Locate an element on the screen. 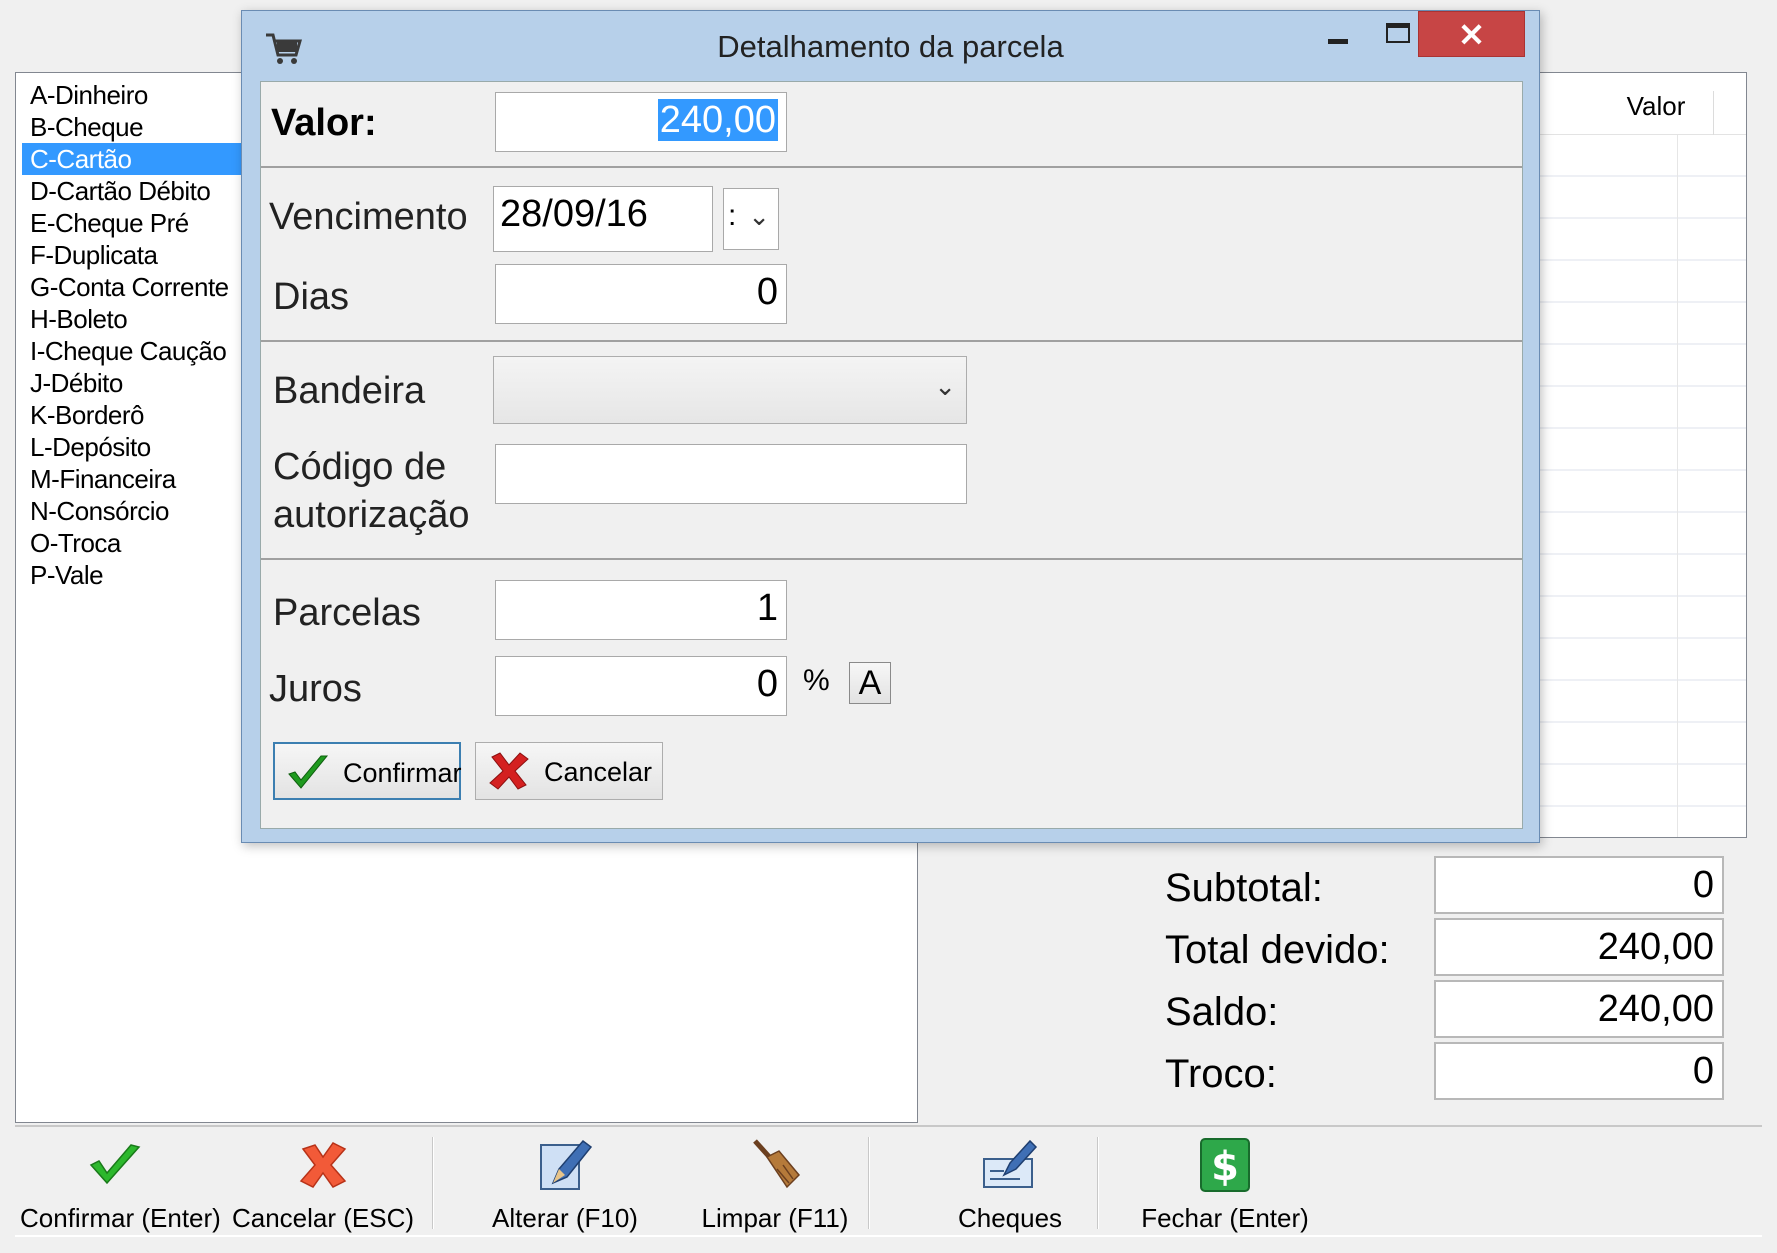  grid-column-divider is located at coordinates (1677, 486).